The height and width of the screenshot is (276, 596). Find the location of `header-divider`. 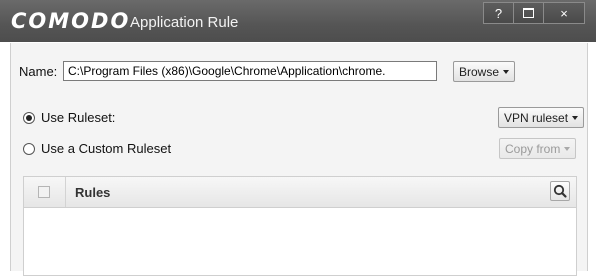

header-divider is located at coordinates (65, 192).